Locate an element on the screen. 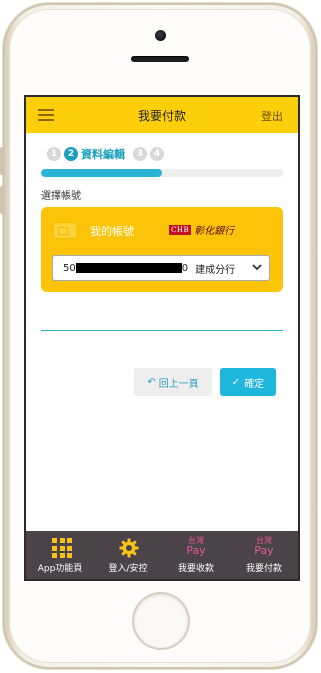 The height and width of the screenshot is (673, 321). account-number-redaction is located at coordinates (128, 268).